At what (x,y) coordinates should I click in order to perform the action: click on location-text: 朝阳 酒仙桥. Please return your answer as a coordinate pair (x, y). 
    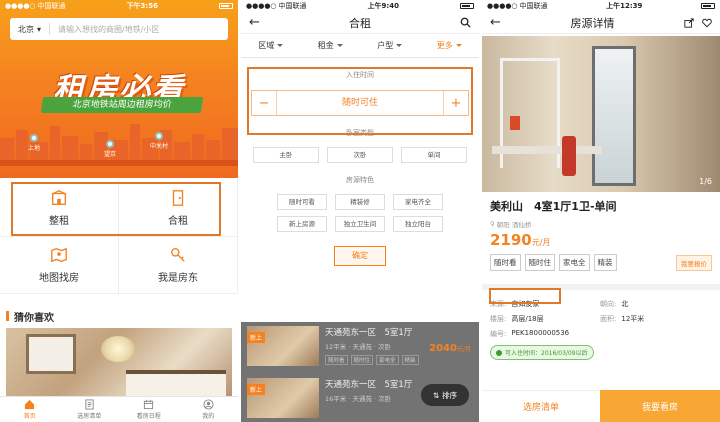
    Looking at the image, I should click on (514, 225).